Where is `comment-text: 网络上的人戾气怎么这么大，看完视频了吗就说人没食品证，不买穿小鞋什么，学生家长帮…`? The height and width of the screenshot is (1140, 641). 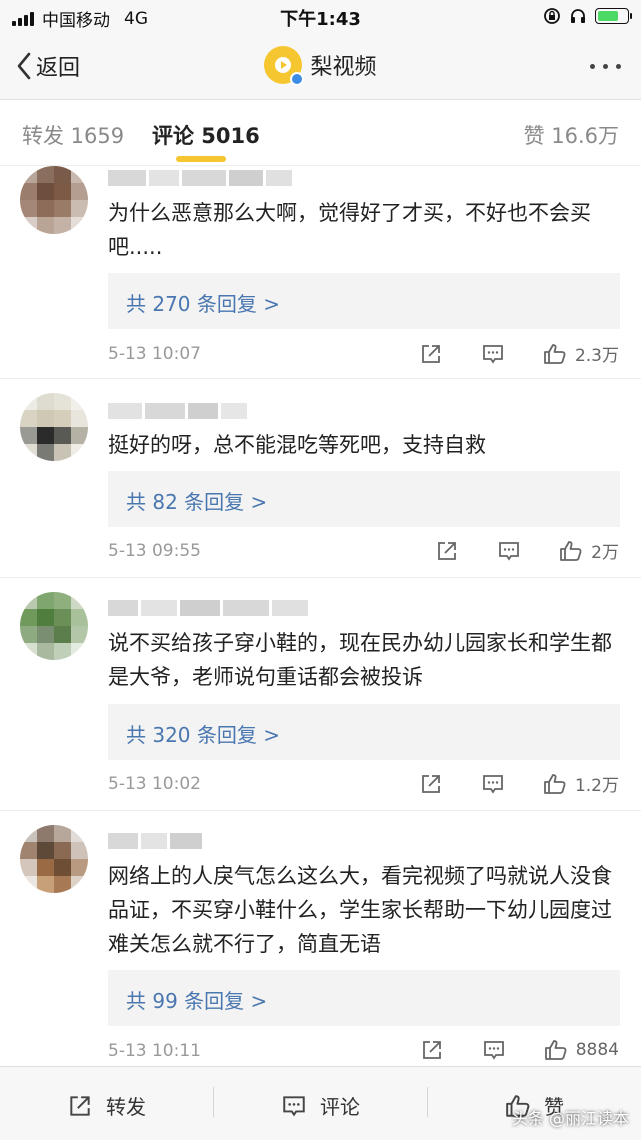
comment-text: 网络上的人戾气怎么这么大，看完视频了吗就说人没食品证，不买穿小鞋什么，学生家长帮… is located at coordinates (360, 910).